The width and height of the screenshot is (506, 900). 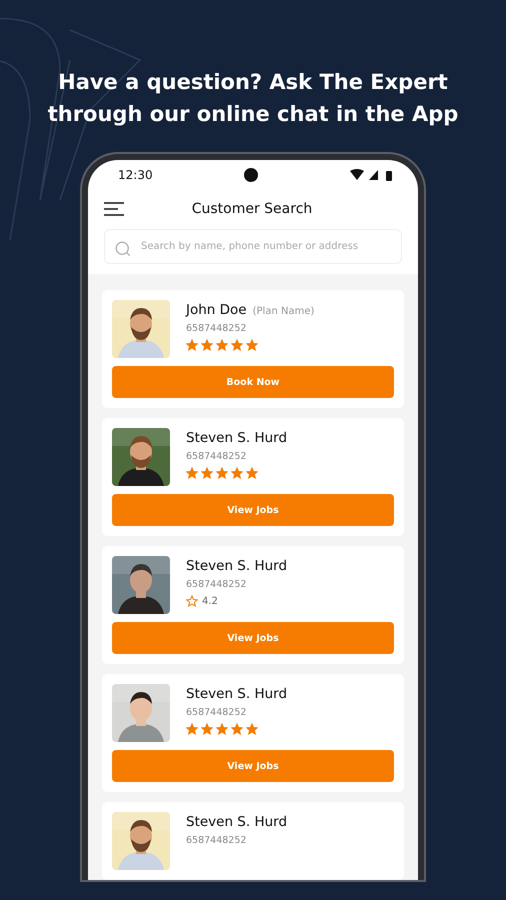 What do you see at coordinates (372, 174) in the screenshot?
I see `status-icons` at bounding box center [372, 174].